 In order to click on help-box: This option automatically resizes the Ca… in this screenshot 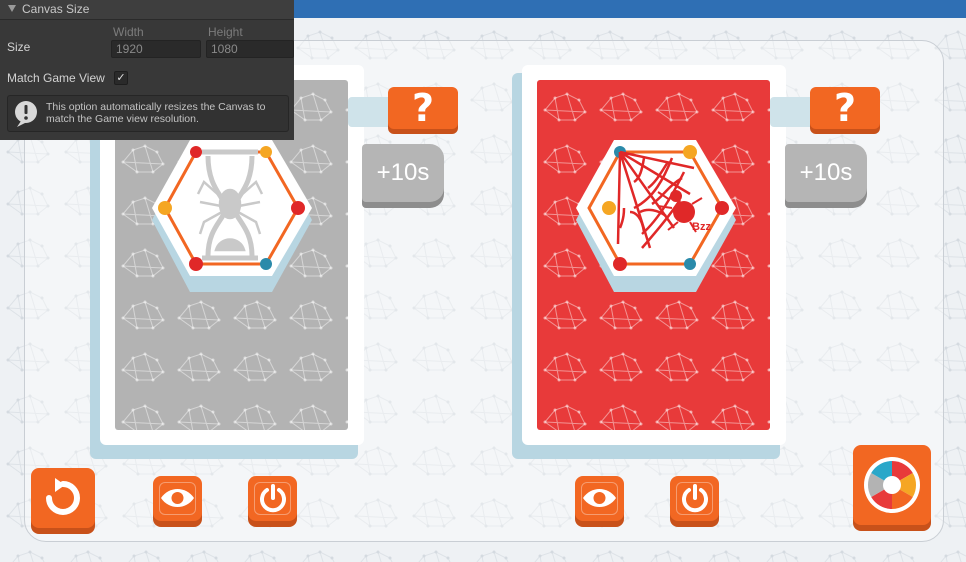, I will do `click(148, 113)`.